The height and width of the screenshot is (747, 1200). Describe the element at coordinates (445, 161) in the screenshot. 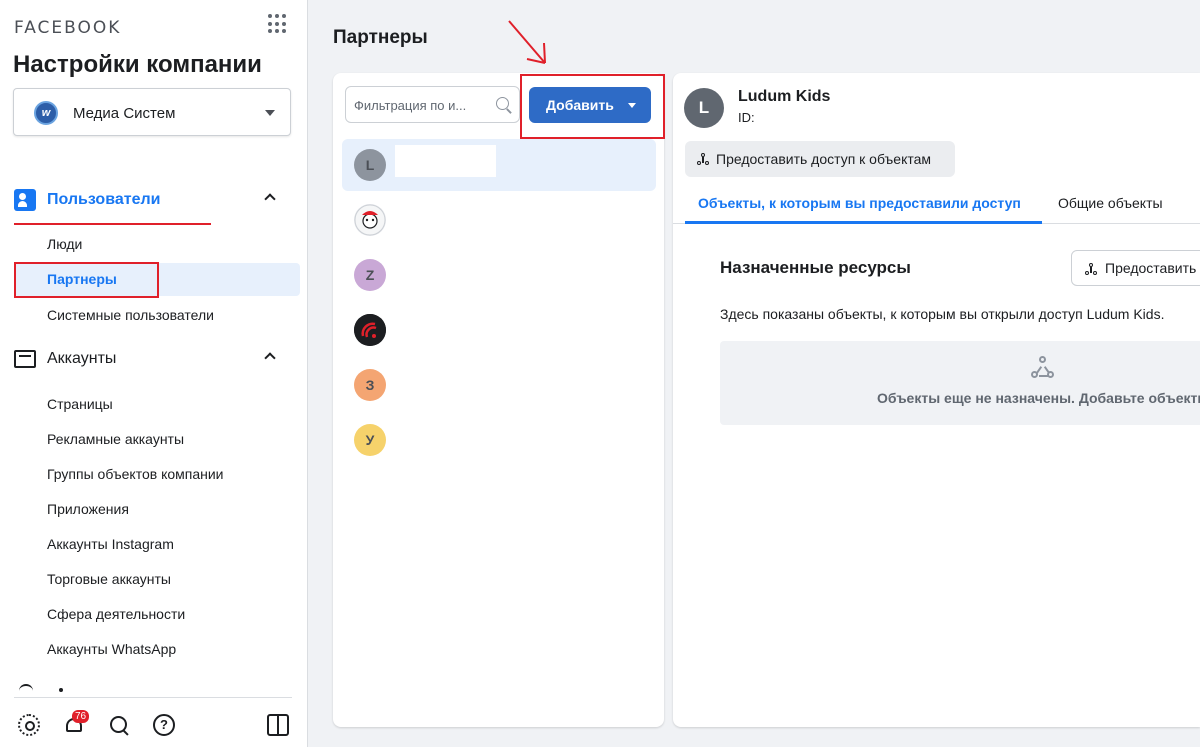

I see `partner-name-redacted` at that location.